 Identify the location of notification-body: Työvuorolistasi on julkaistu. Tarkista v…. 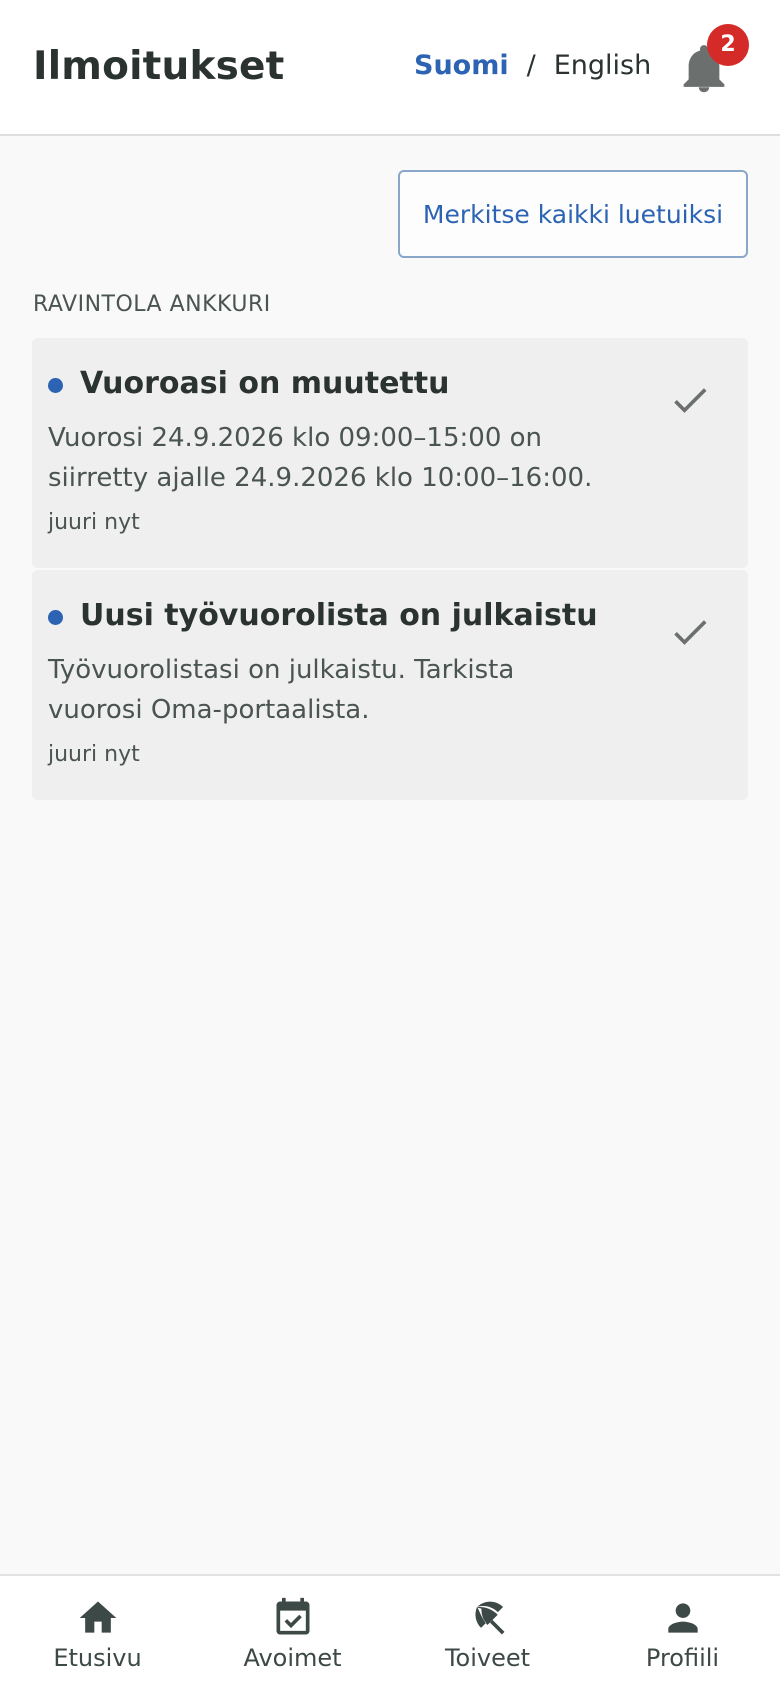
(281, 690).